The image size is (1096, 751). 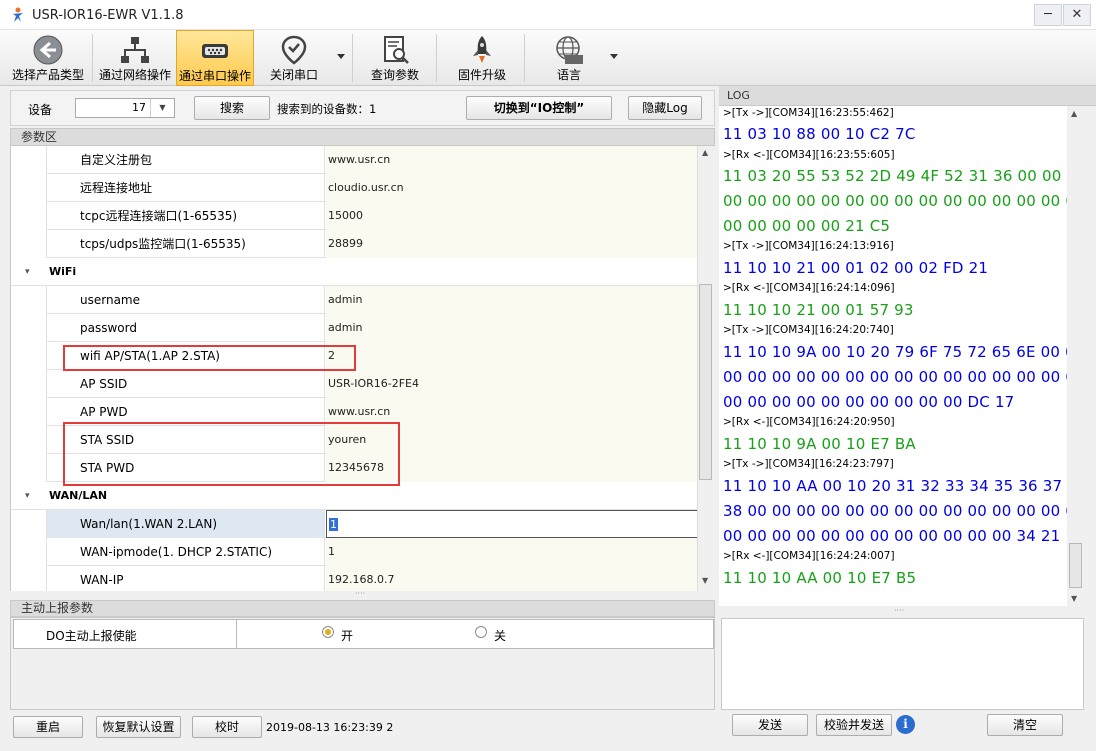 What do you see at coordinates (347, 635) in the screenshot?
I see `radio-on-label: 开` at bounding box center [347, 635].